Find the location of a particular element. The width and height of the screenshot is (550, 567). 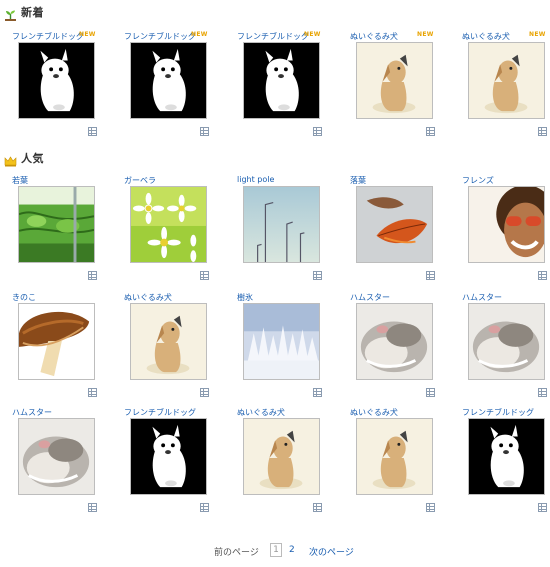

thumbnail-item: light pole is located at coordinates (281, 230).